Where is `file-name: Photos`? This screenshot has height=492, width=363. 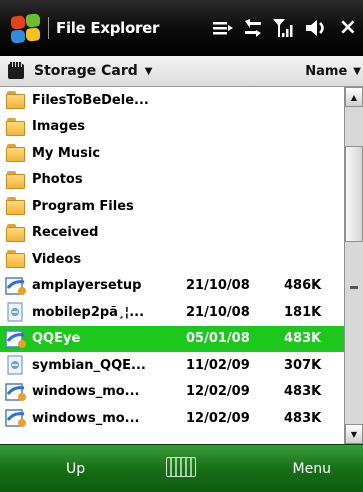 file-name: Photos is located at coordinates (57, 180).